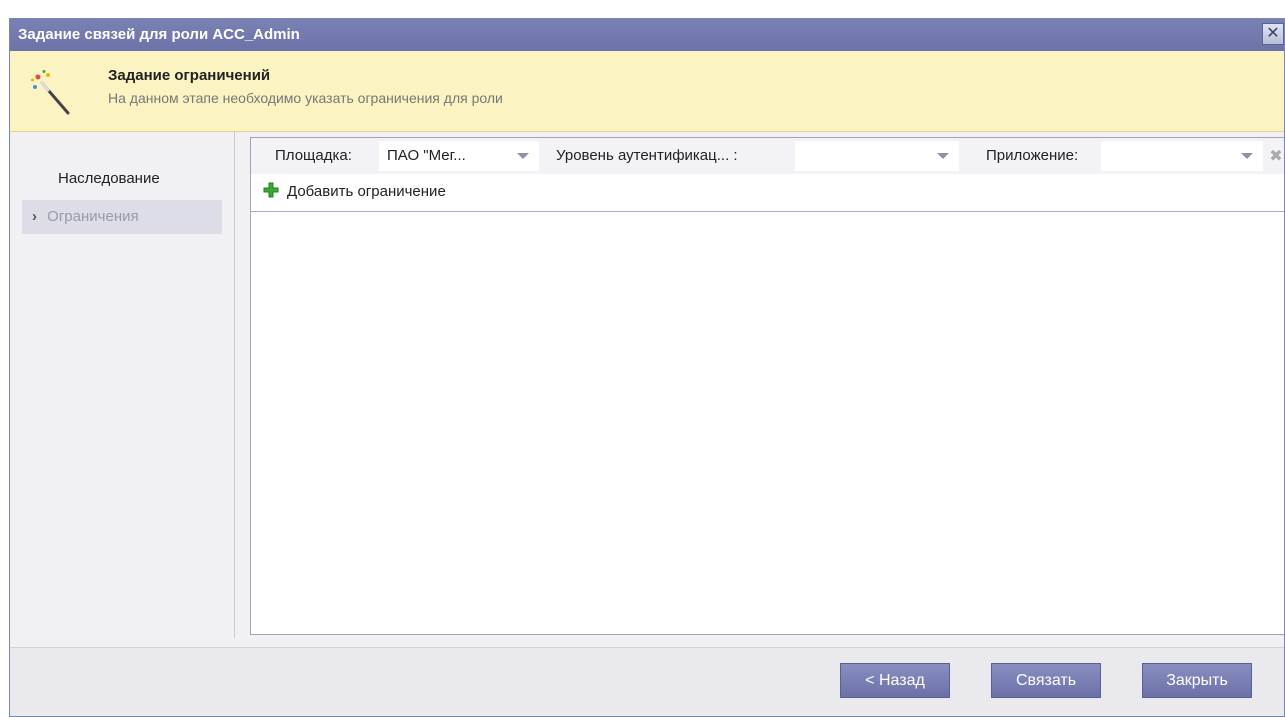 The height and width of the screenshot is (717, 1285). Describe the element at coordinates (647, 35) in the screenshot. I see `window-title: Задание связей для роли ACC_Admin` at that location.